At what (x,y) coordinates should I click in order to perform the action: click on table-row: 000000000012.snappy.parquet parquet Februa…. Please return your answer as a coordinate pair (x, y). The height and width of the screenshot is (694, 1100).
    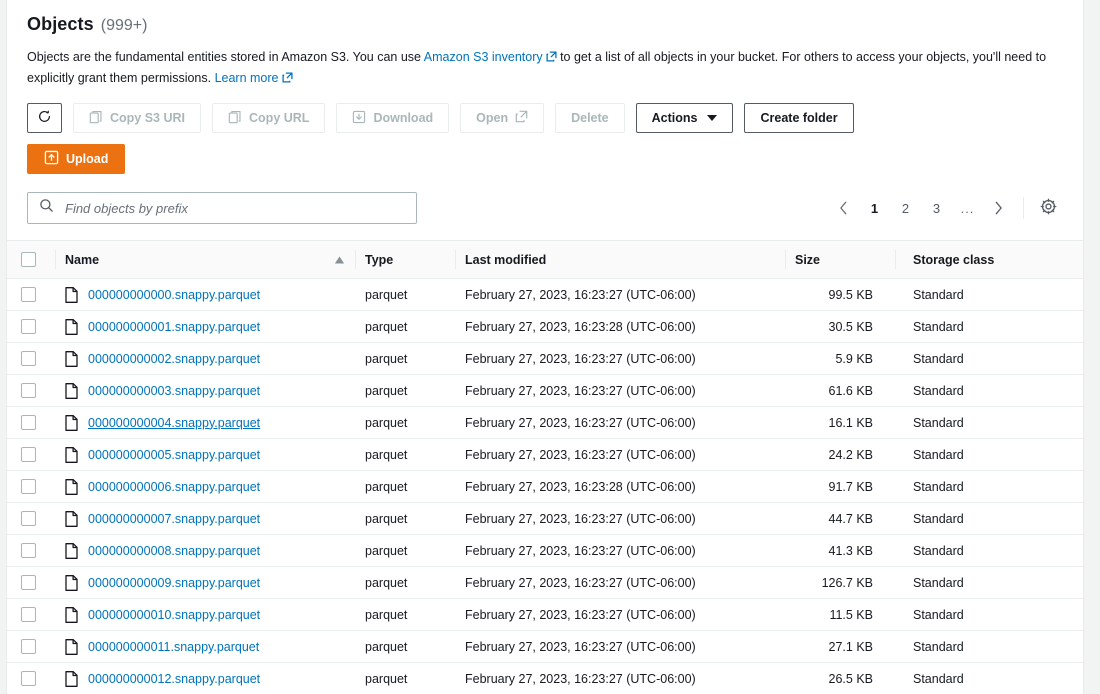
    Looking at the image, I should click on (545, 678).